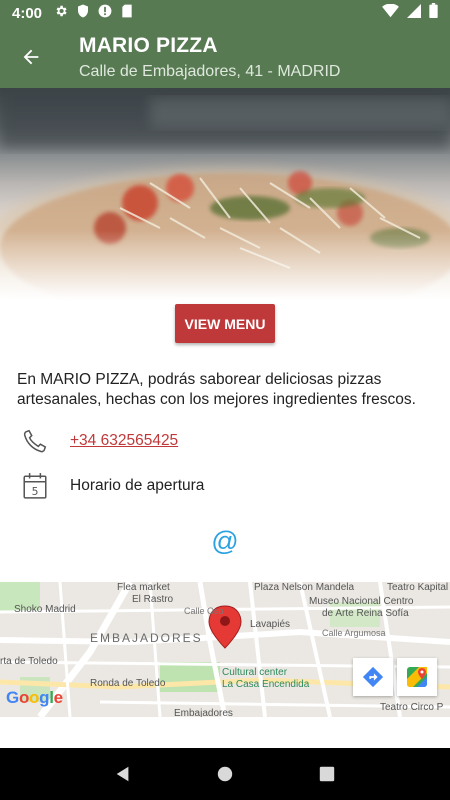  I want to click on back-arrow-icon, so click(31, 57).